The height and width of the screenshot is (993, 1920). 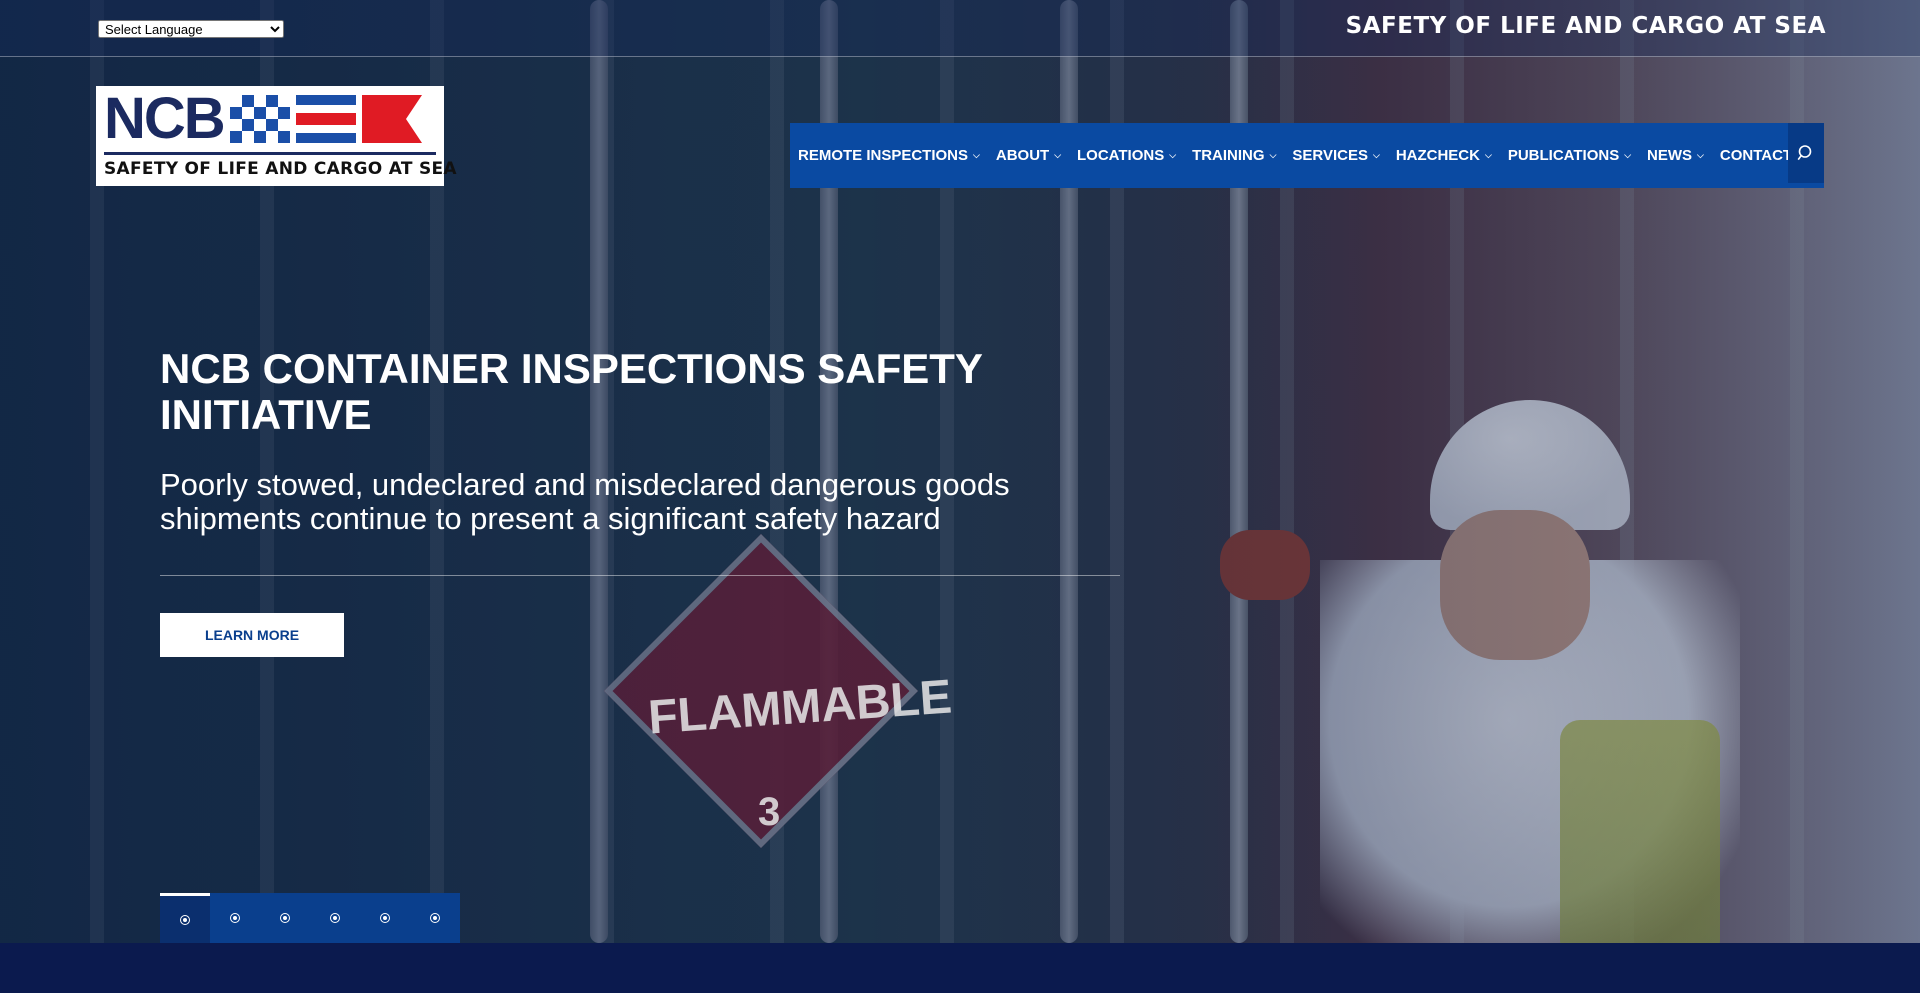 I want to click on search-button, so click(x=1806, y=153).